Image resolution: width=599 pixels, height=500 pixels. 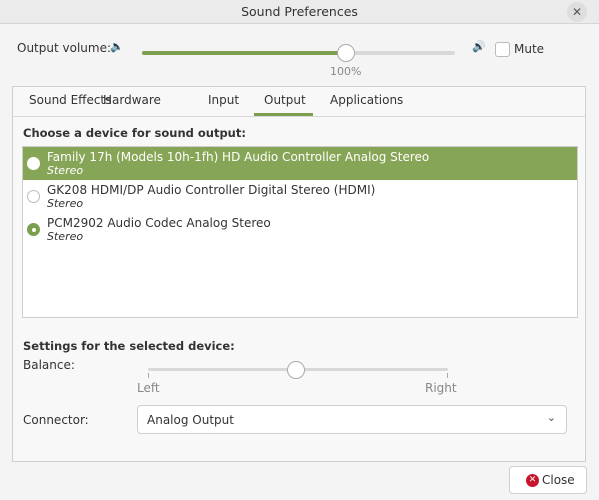 What do you see at coordinates (244, 53) in the screenshot?
I see `volume-fill` at bounding box center [244, 53].